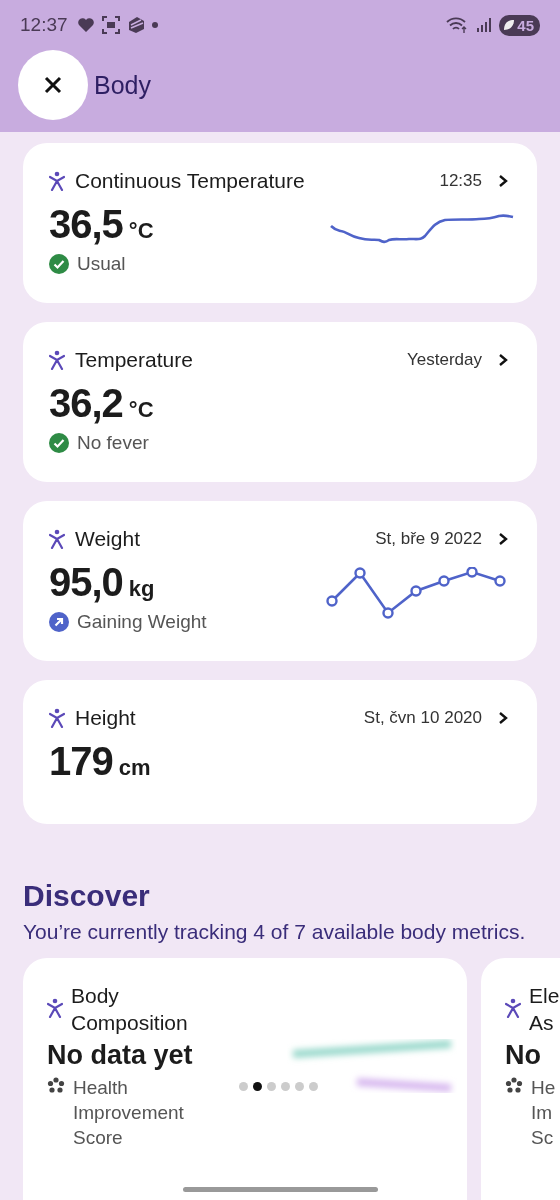  What do you see at coordinates (101, 264) in the screenshot?
I see `status-text: Usual` at bounding box center [101, 264].